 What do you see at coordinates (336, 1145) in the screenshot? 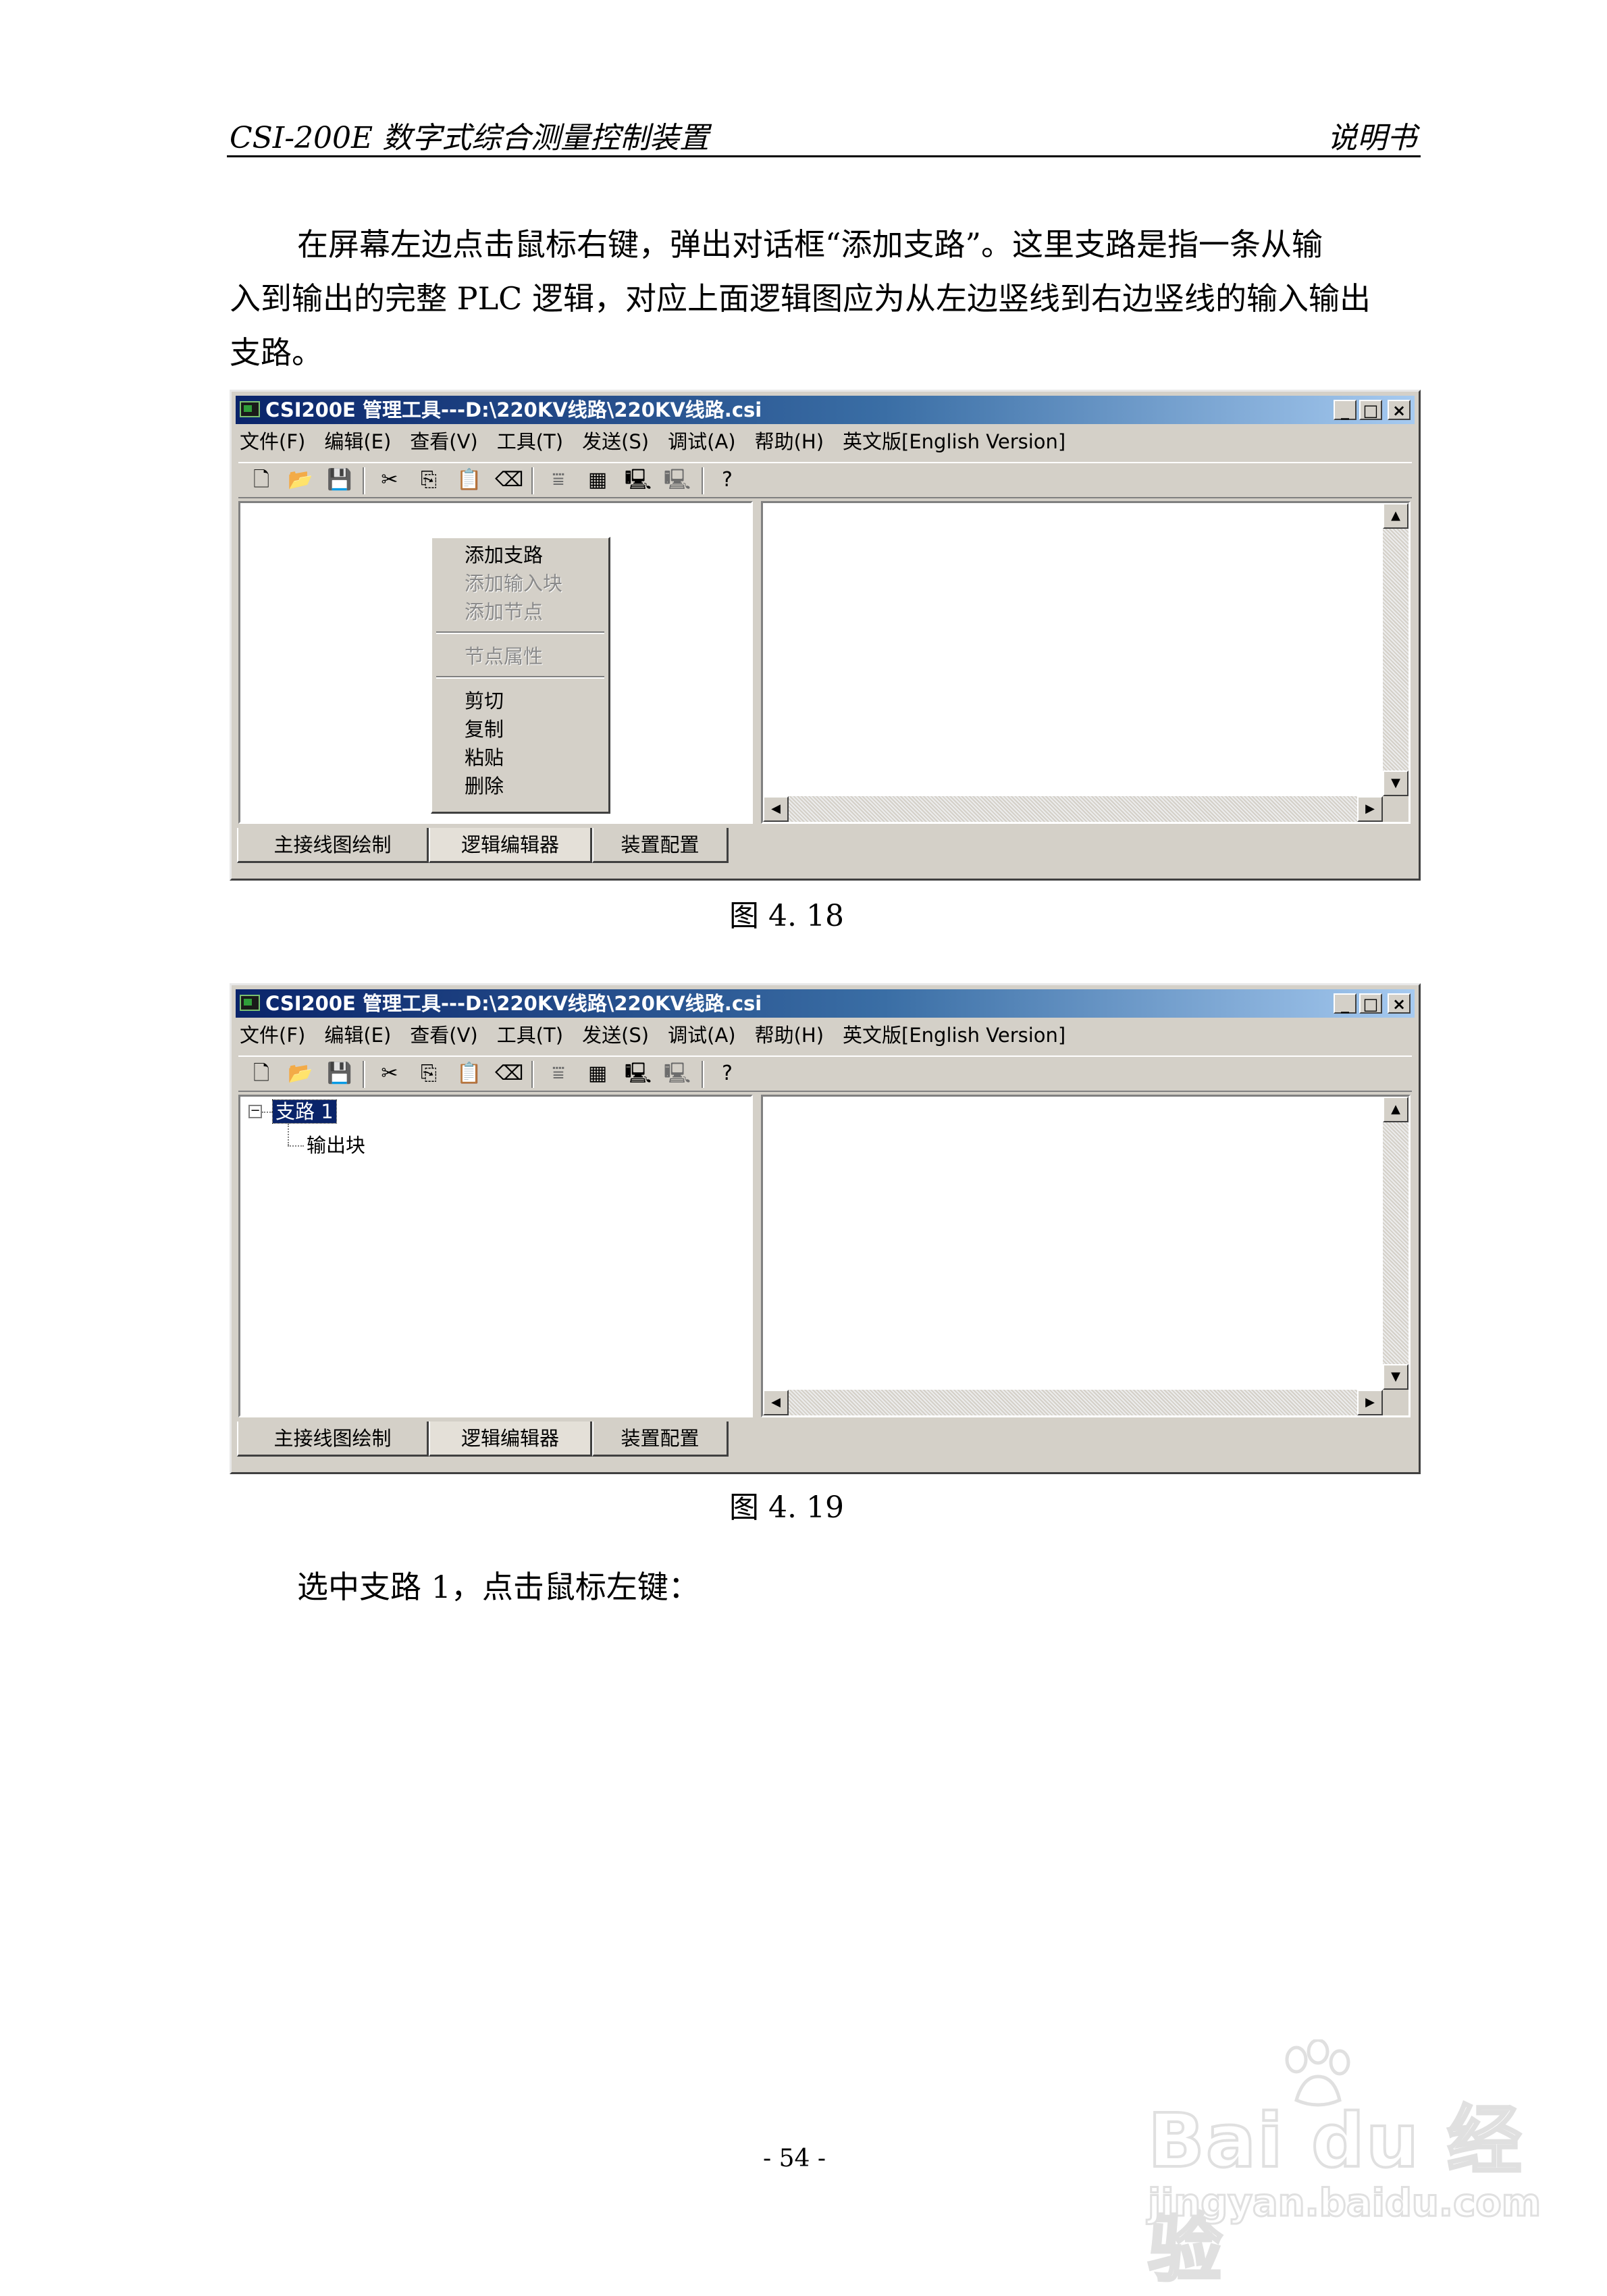
I see `tree-node-output-block: 输出块` at bounding box center [336, 1145].